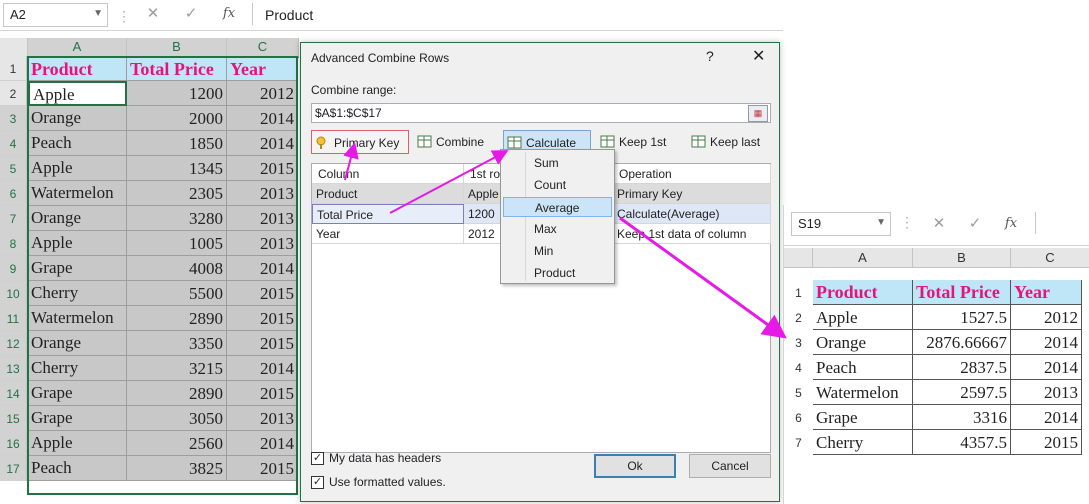 The image size is (1089, 504). What do you see at coordinates (881, 222) in the screenshot?
I see `chevron-down-icon: ▼` at bounding box center [881, 222].